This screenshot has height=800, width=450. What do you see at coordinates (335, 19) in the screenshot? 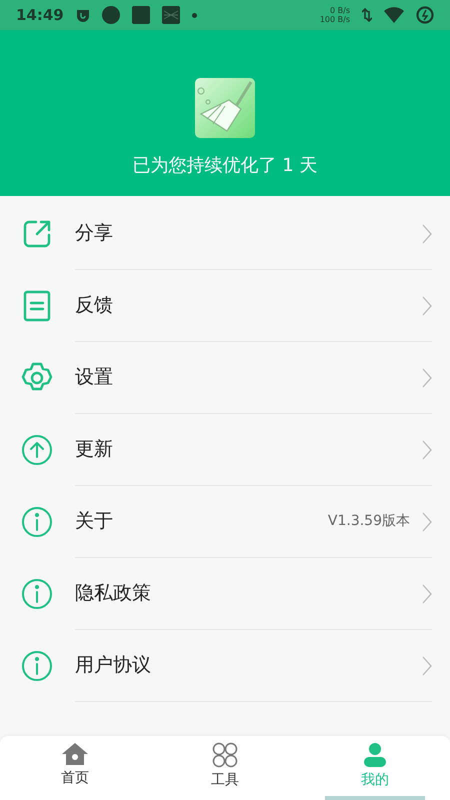
I see `download-speed: 100 B/s` at bounding box center [335, 19].